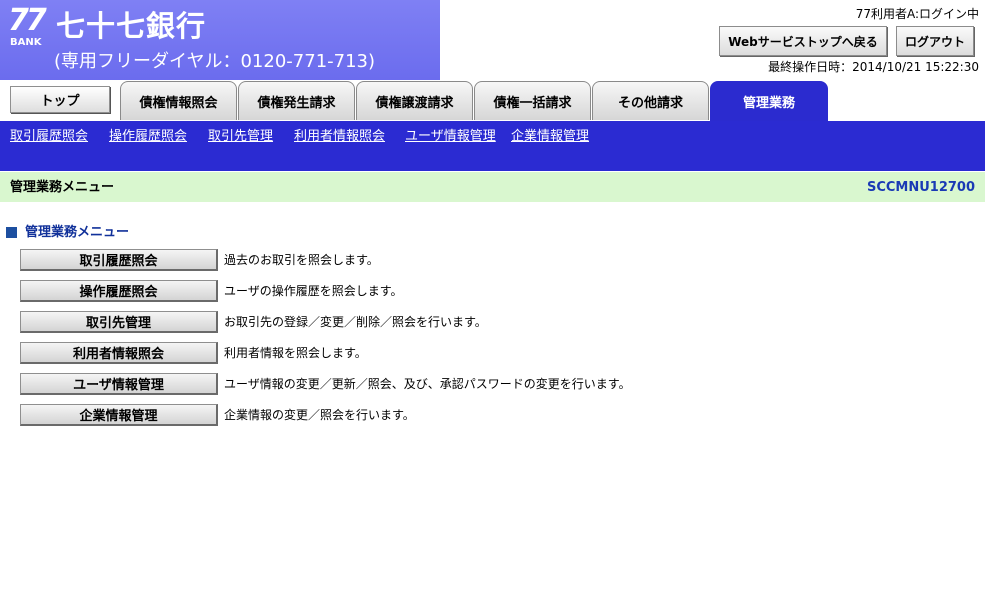 This screenshot has height=614, width=1003. Describe the element at coordinates (295, 353) in the screenshot. I see `menu-description: 利用者情報を照会します。` at that location.